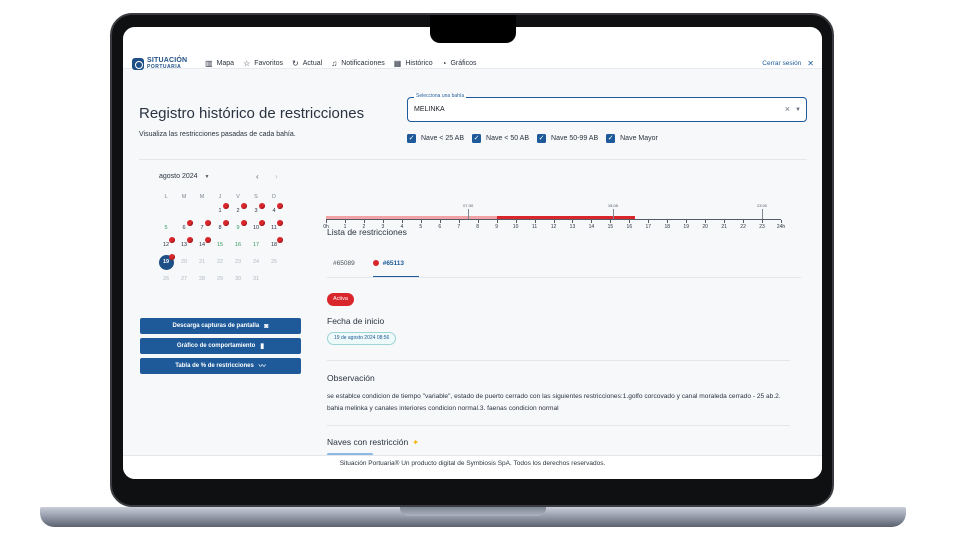  I want to click on trend-icon: 〰, so click(262, 366).